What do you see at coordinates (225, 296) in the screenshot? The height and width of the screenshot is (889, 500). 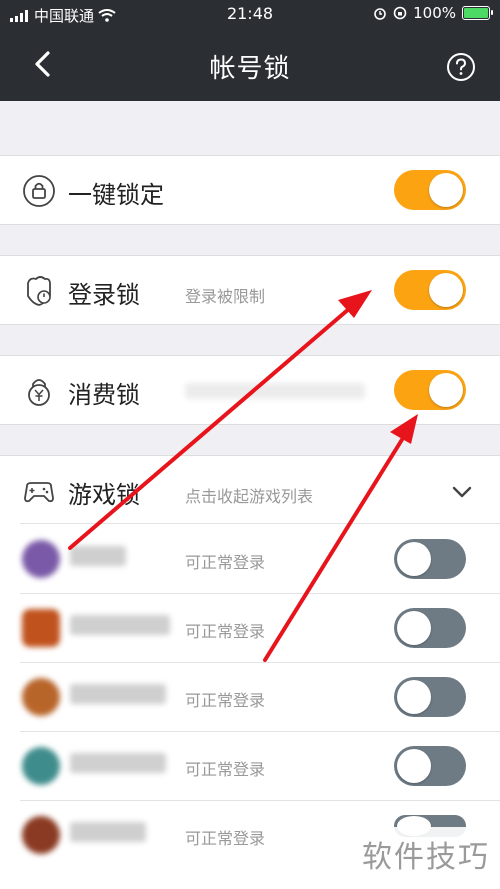 I see `login-lock-desc: 登录被限制` at bounding box center [225, 296].